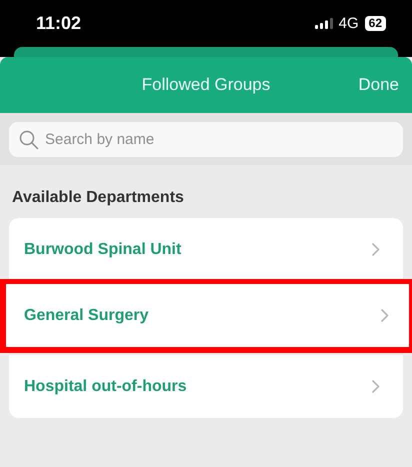  I want to click on signal-icon, so click(323, 23).